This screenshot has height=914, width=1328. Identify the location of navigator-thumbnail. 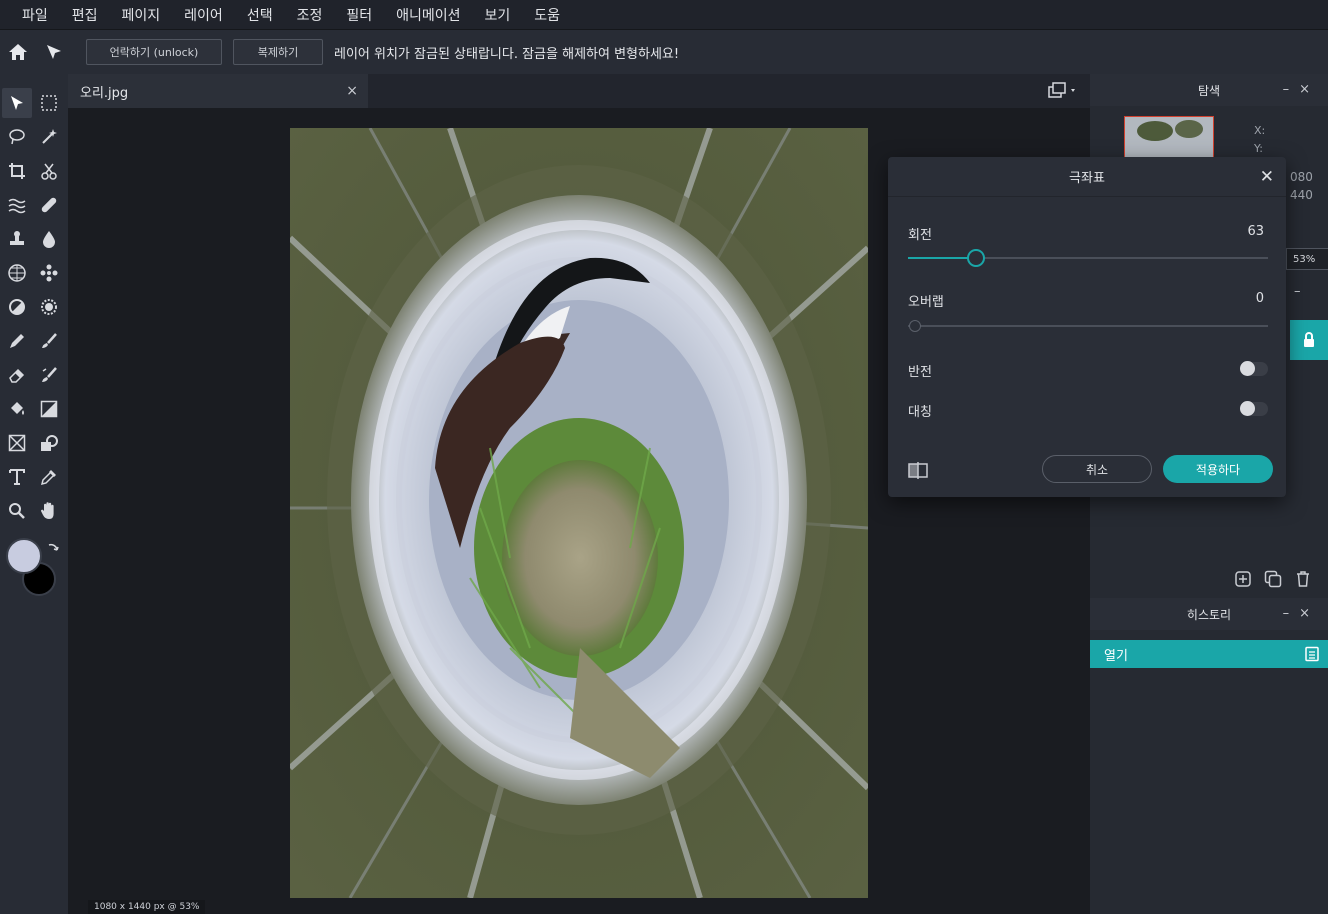
(1169, 137).